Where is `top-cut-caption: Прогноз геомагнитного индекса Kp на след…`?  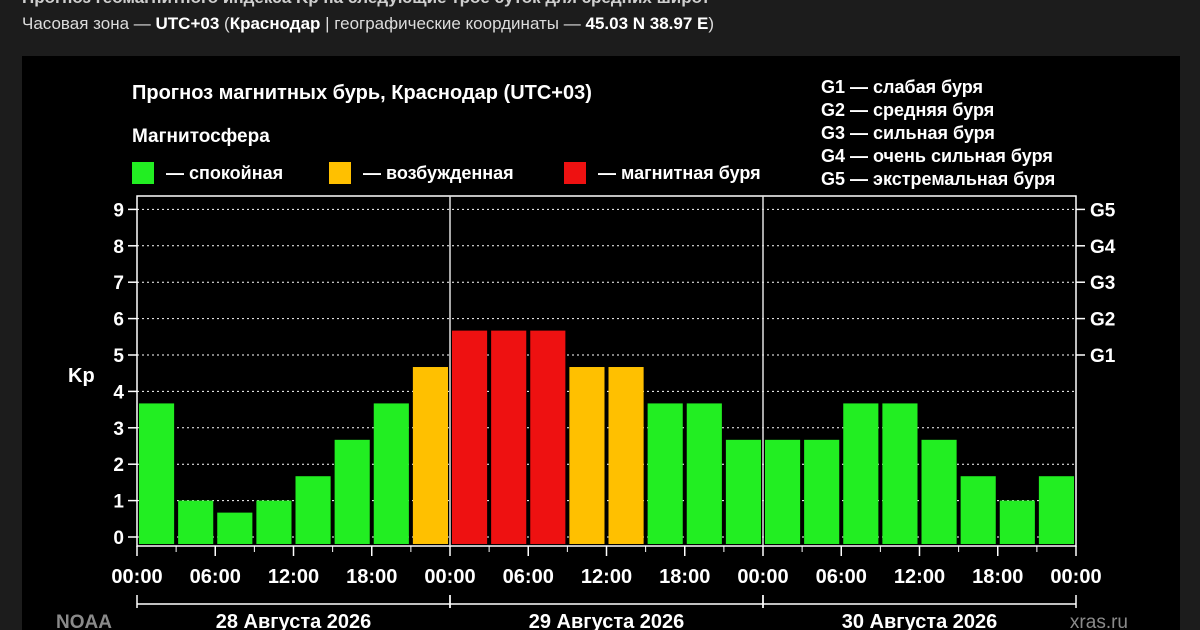
top-cut-caption: Прогноз геомагнитного индекса Kp на след… is located at coordinates (366, 4).